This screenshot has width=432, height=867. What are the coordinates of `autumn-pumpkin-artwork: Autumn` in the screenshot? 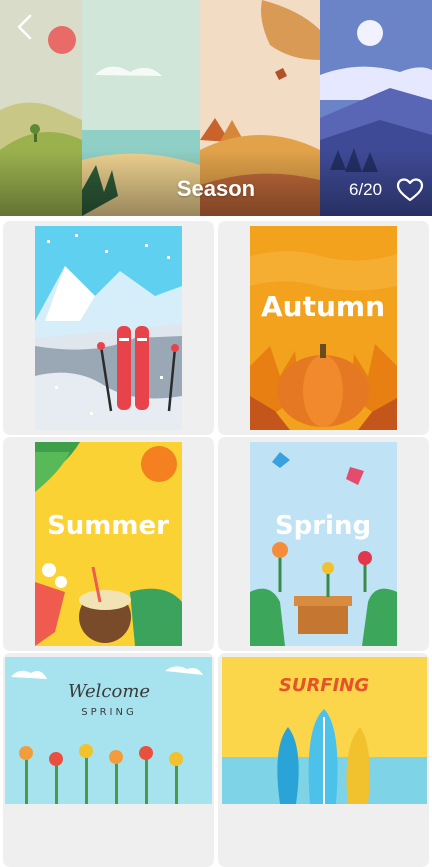 It's located at (323, 328).